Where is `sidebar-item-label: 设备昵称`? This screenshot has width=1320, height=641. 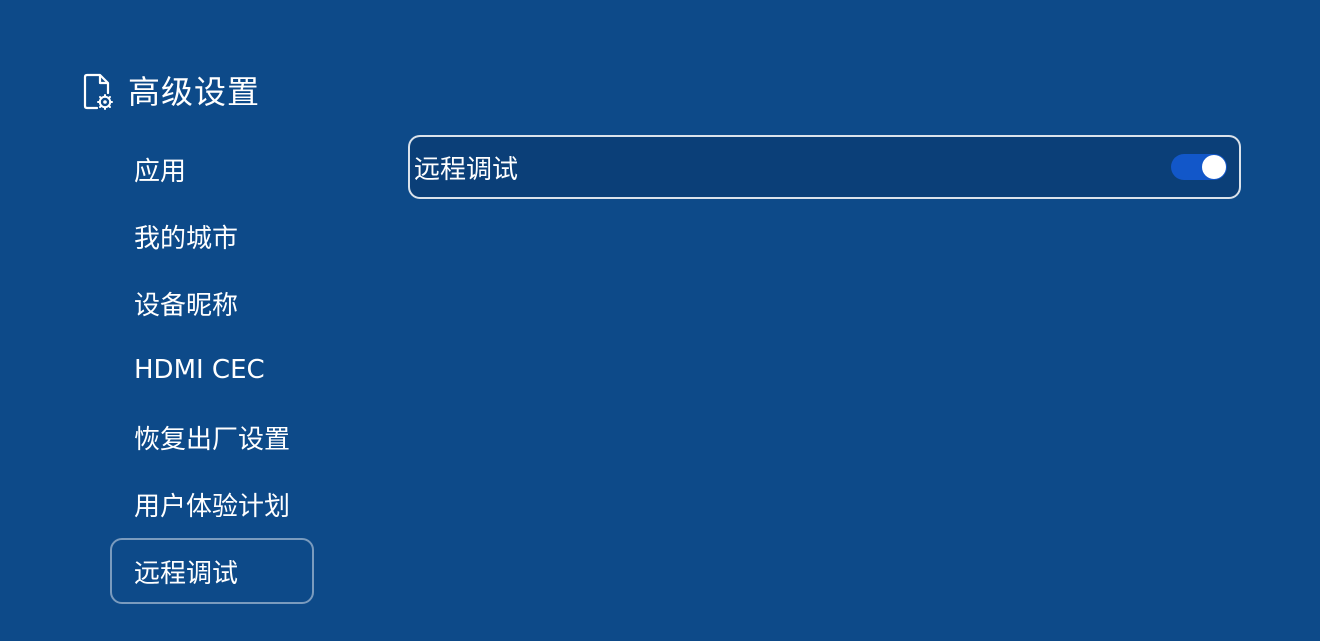
sidebar-item-label: 设备昵称 is located at coordinates (186, 305).